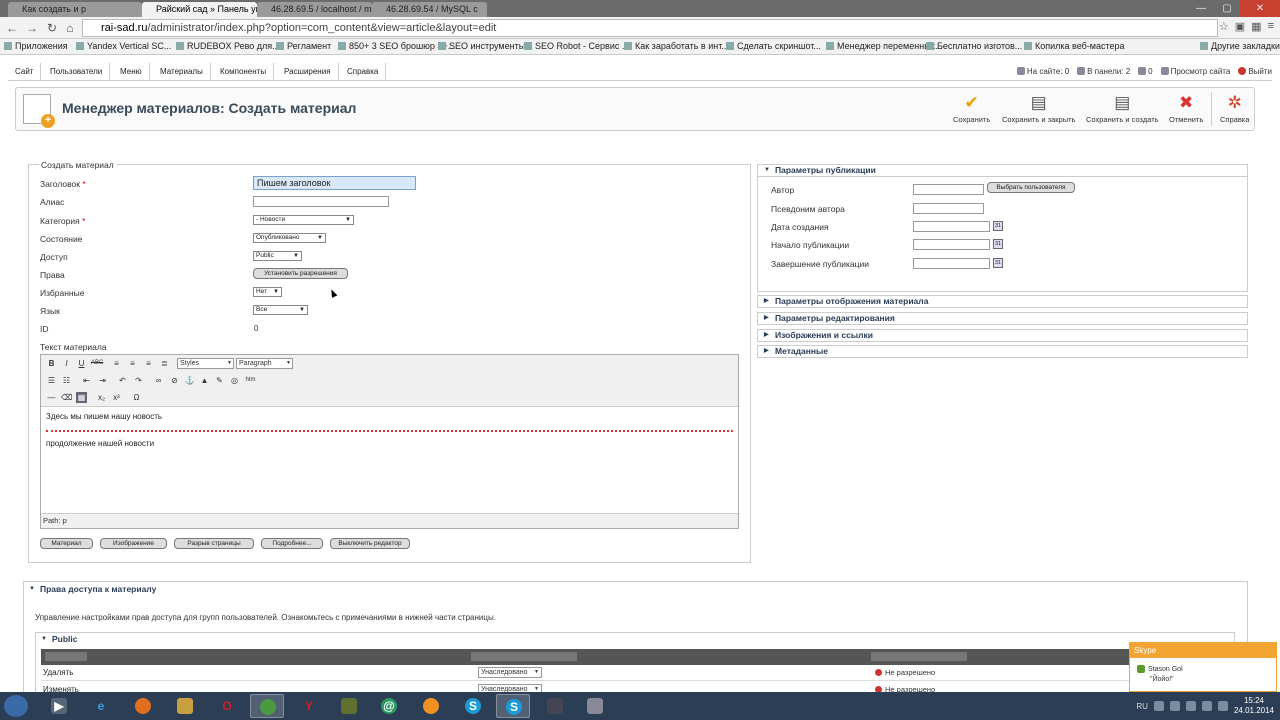 Image resolution: width=1280 pixels, height=720 pixels. I want to click on menu-users: Пользователи, so click(77, 71).